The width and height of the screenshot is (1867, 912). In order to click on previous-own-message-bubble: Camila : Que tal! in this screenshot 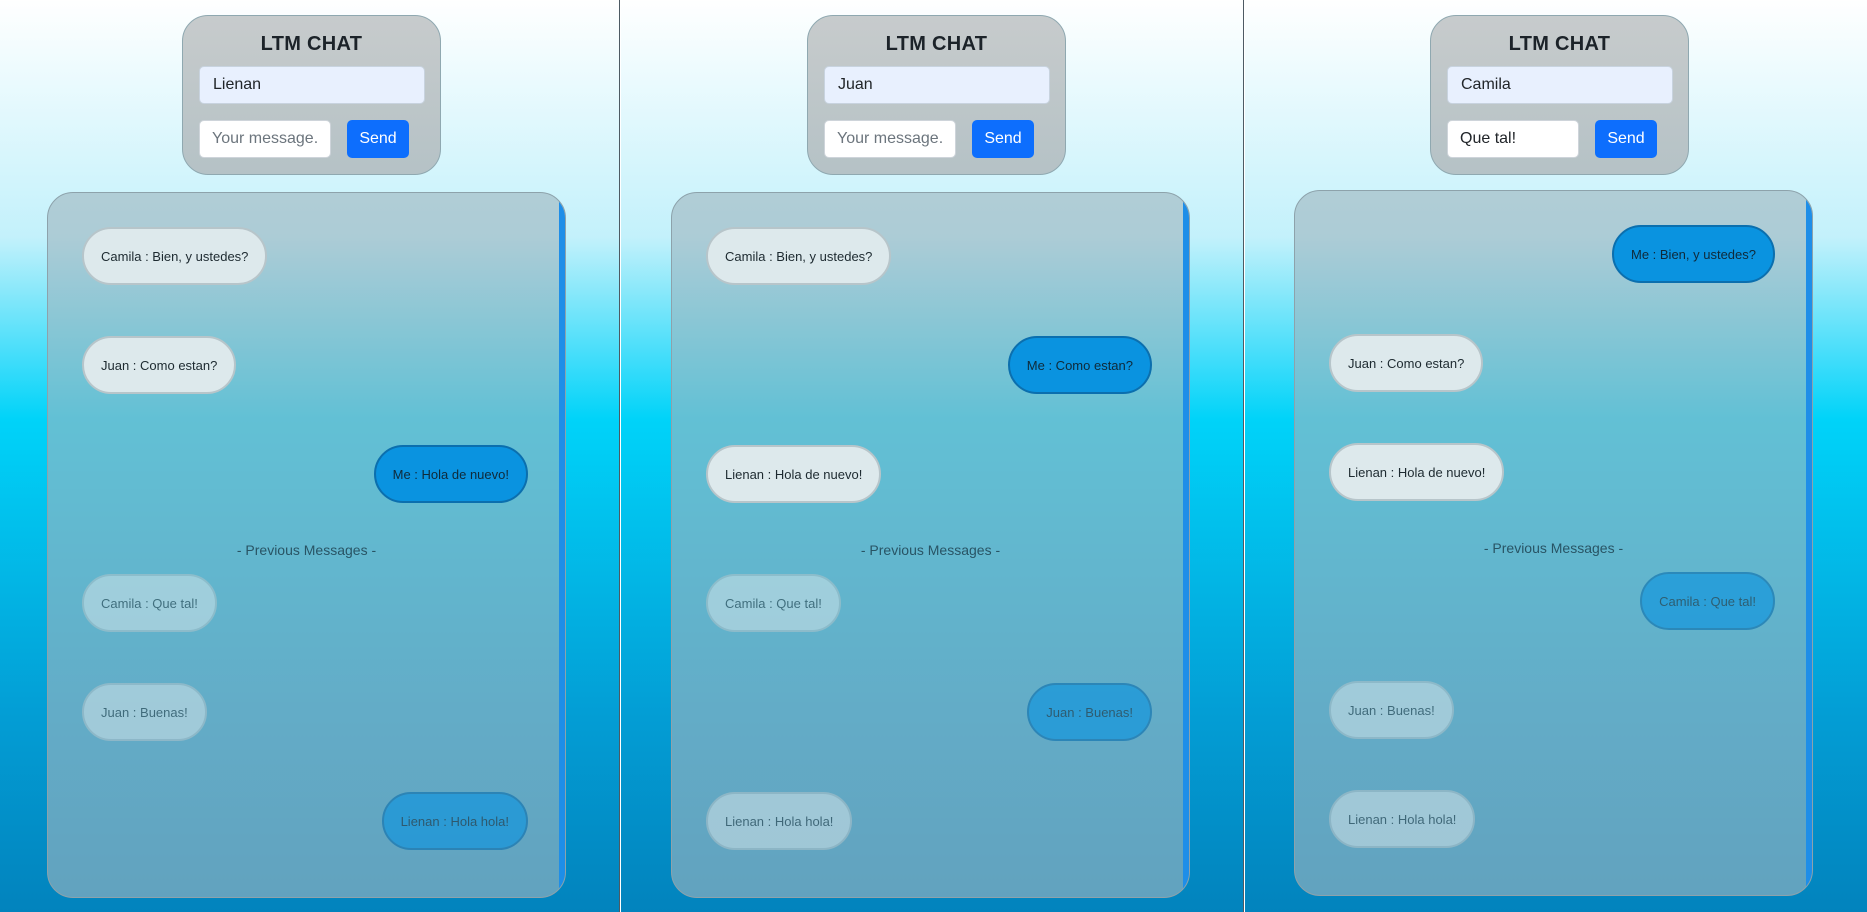, I will do `click(1707, 601)`.